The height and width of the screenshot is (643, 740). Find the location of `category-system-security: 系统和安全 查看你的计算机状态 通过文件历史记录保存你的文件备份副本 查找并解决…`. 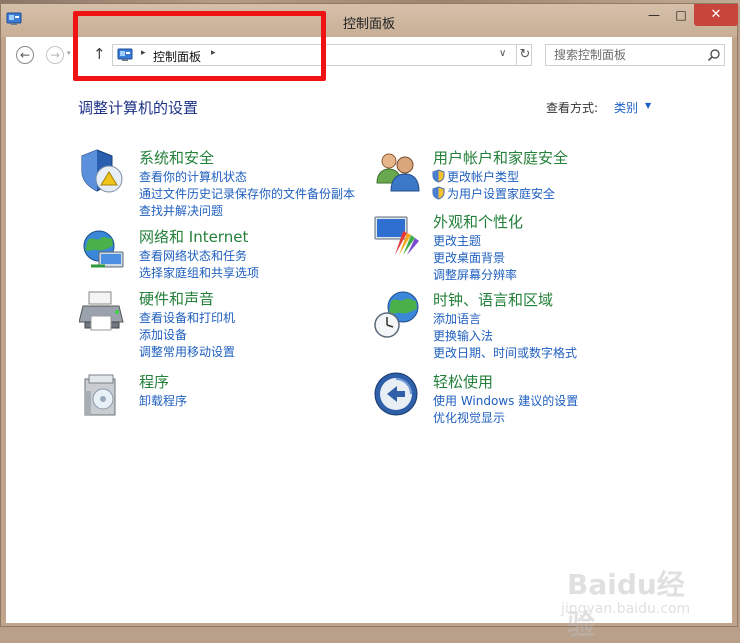

category-system-security: 系统和安全 查看你的计算机状态 通过文件历史记录保存你的文件备份副本 查找并解决… is located at coordinates (224, 183).